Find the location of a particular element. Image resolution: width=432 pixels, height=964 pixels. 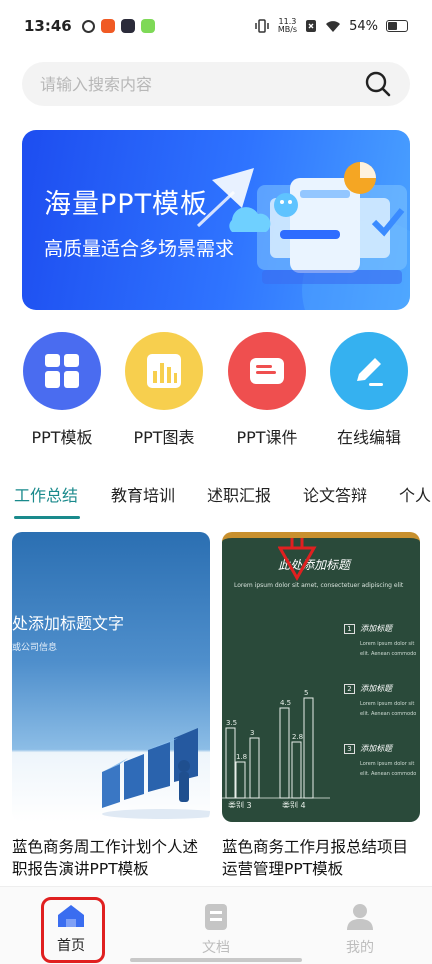

chart-data-label: 2.8 is located at coordinates (297, 737).